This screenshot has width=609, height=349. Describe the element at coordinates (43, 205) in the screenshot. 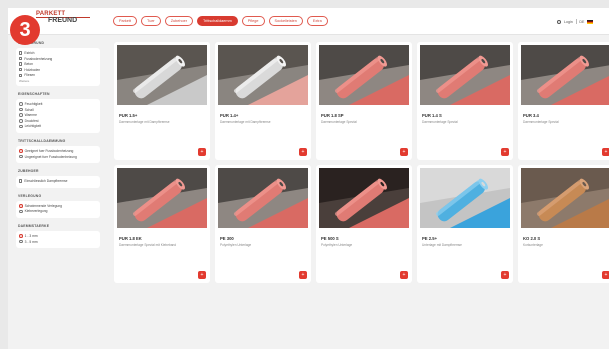

I see `filter-option-label: Schwimmende Verlegung` at that location.